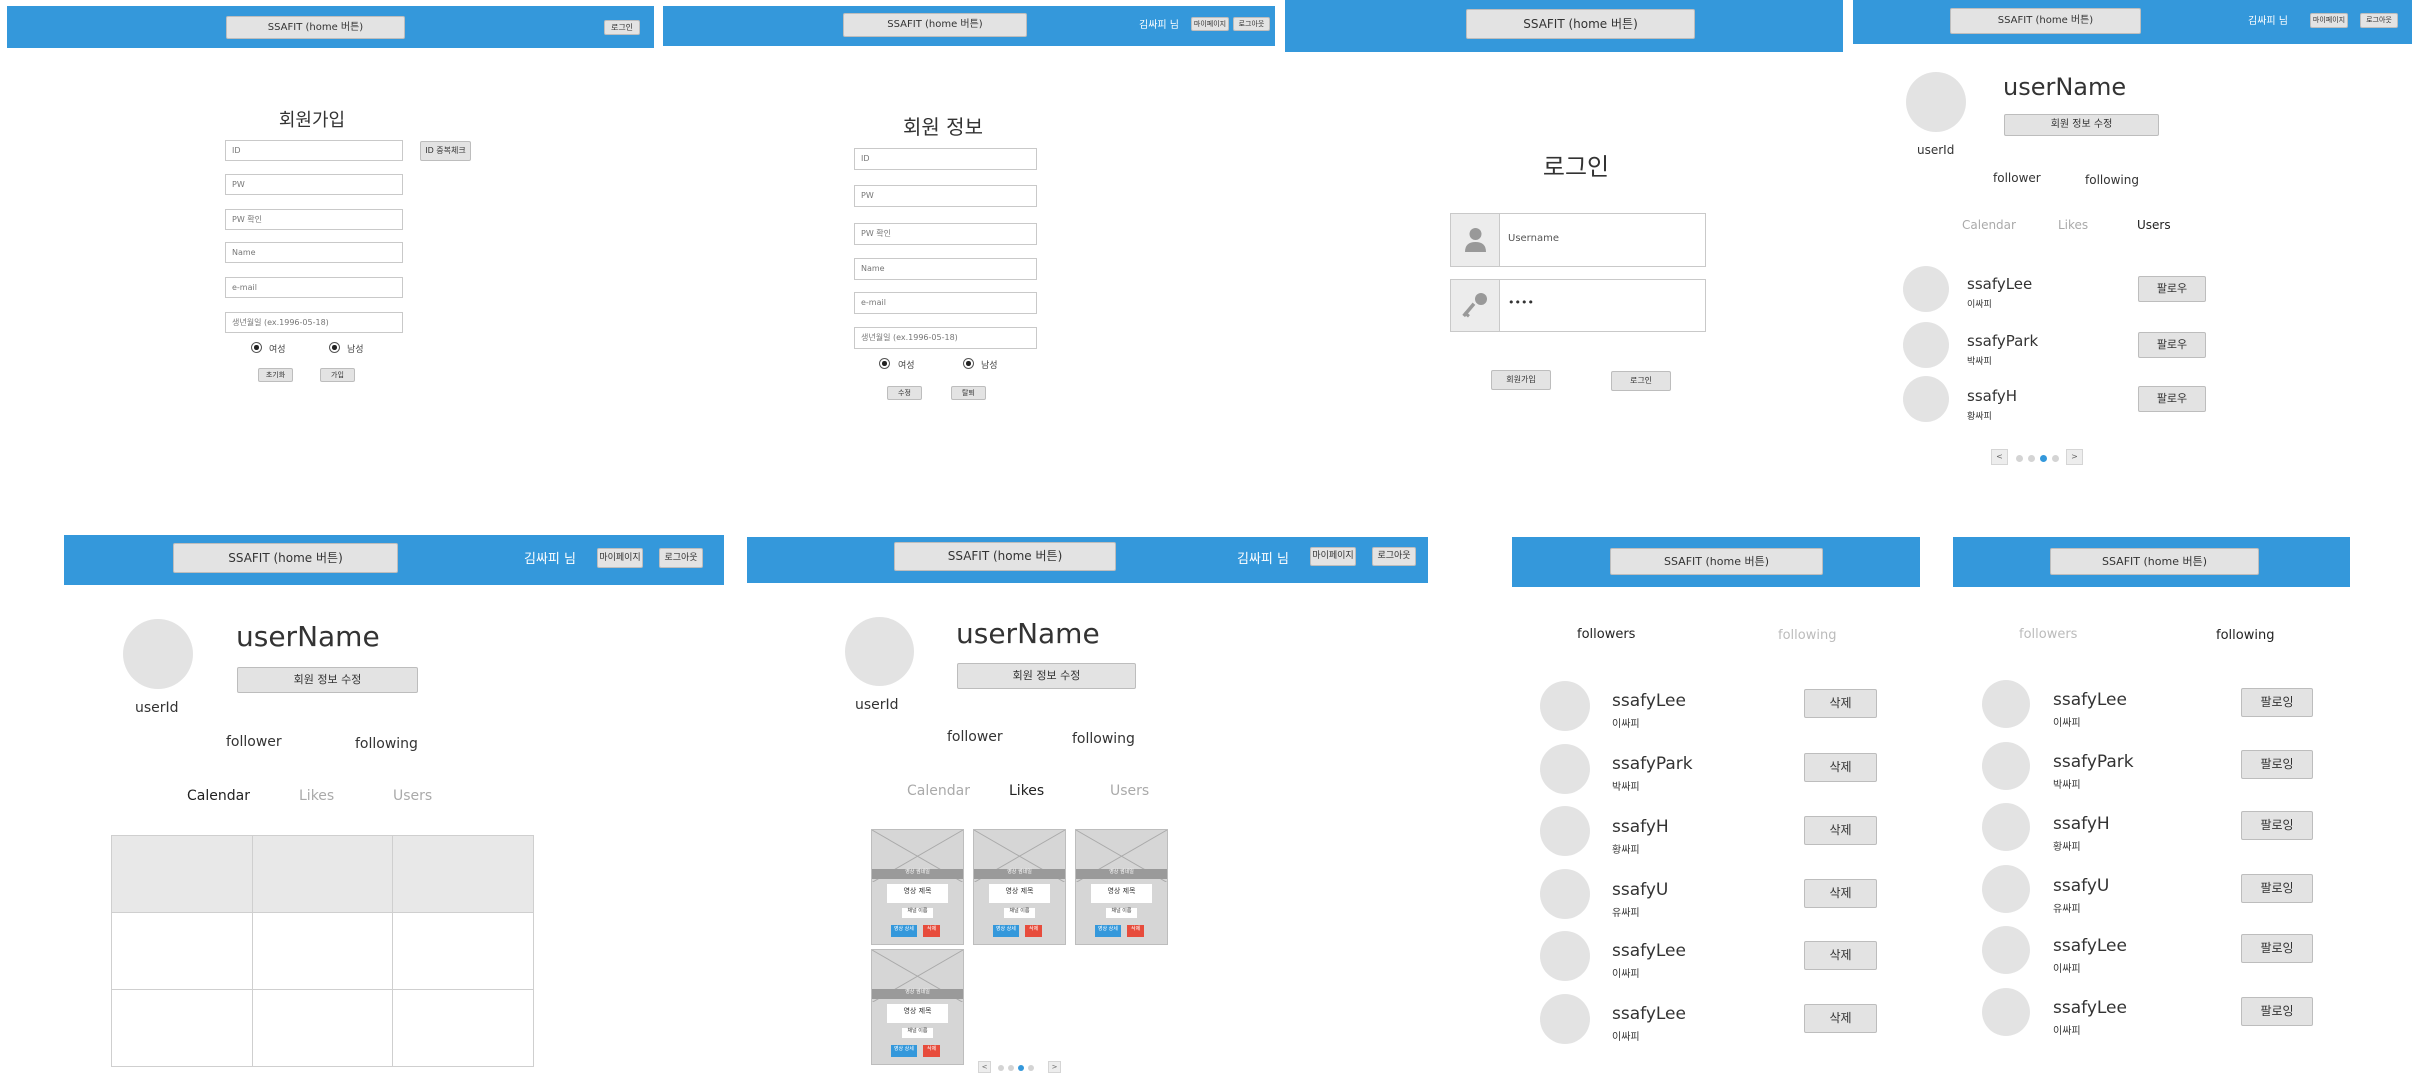 Image resolution: width=2412 pixels, height=1073 pixels. Describe the element at coordinates (1521, 380) in the screenshot. I see `signup-button: 회원가입` at that location.